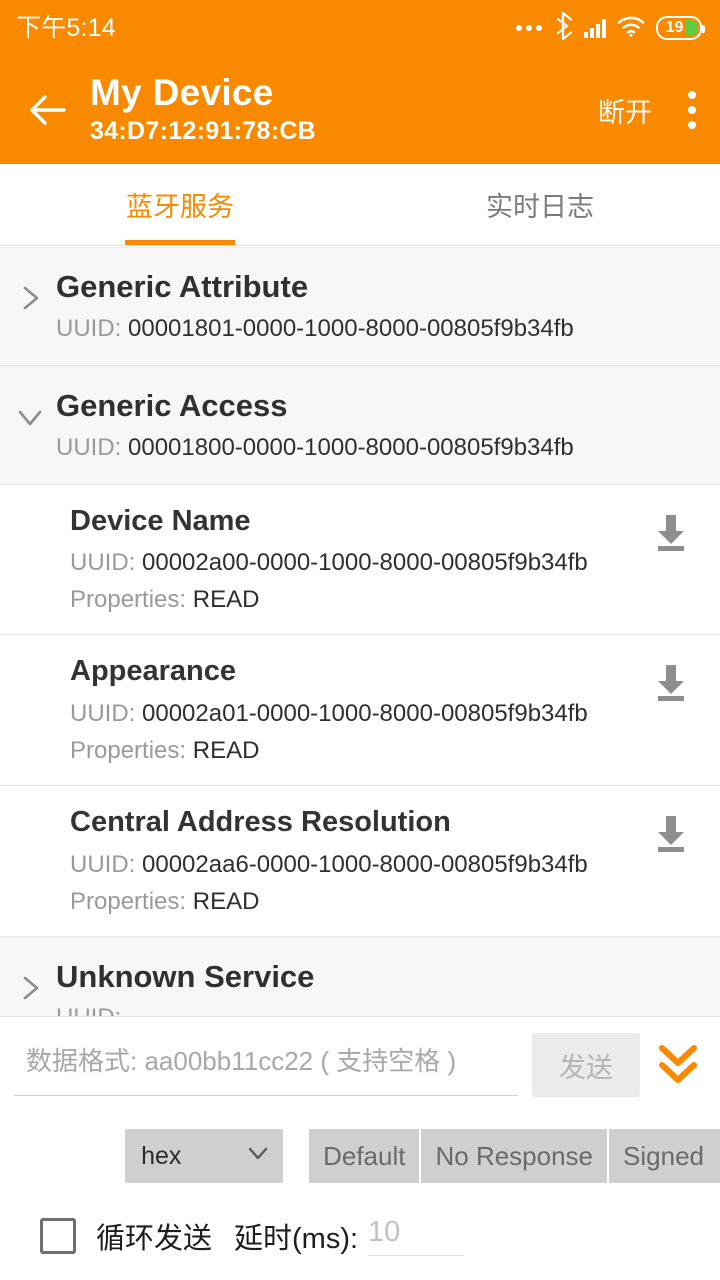  I want to click on more-dots-icon, so click(529, 28).